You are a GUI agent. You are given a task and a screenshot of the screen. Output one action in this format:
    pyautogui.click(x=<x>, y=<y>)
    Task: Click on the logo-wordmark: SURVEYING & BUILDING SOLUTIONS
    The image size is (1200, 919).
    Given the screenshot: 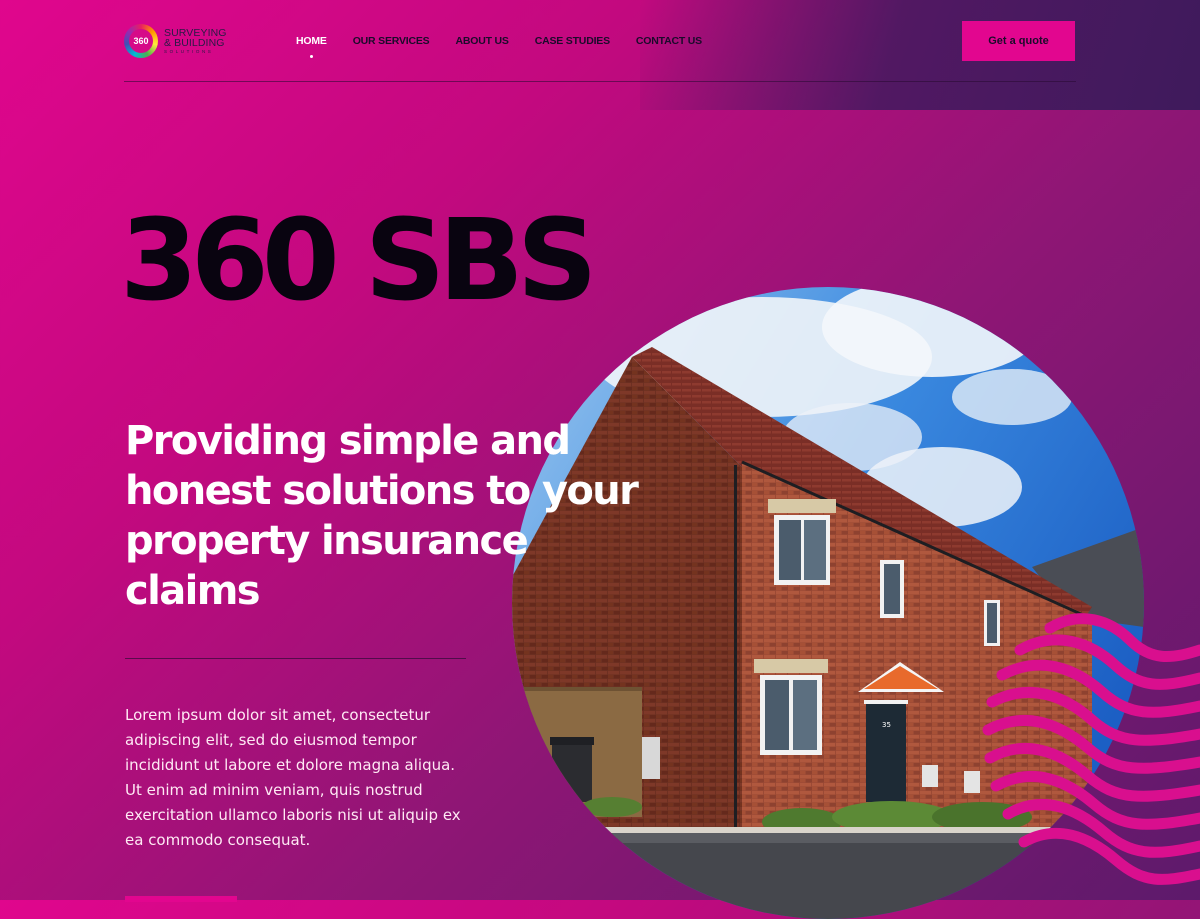 What is the action you would take?
    pyautogui.click(x=195, y=41)
    